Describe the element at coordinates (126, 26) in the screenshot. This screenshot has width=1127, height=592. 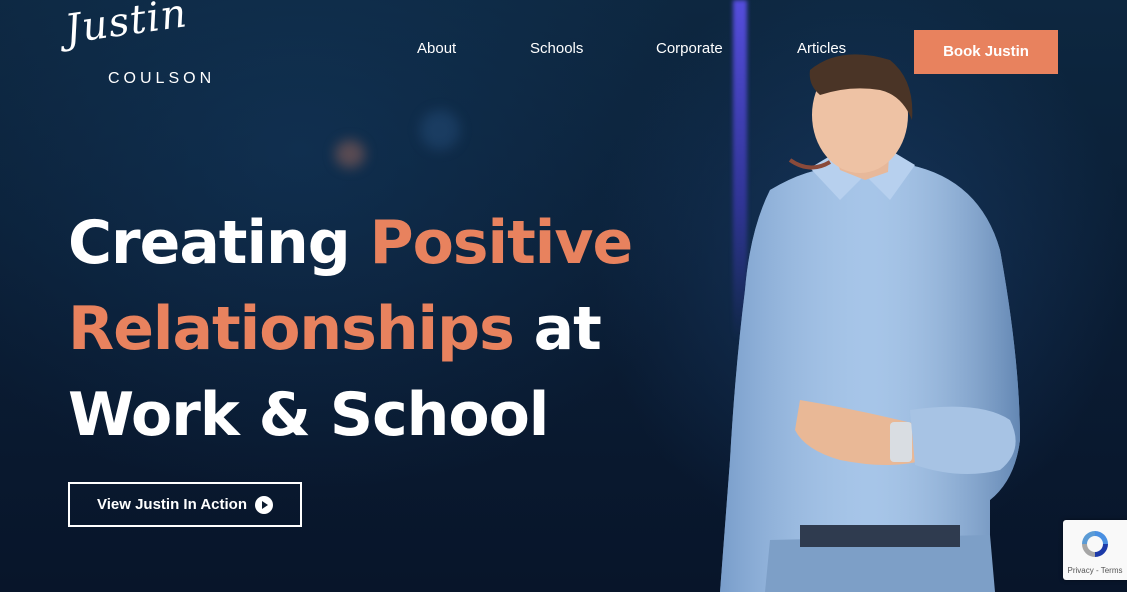
I see `logo-script-text: Justin` at that location.